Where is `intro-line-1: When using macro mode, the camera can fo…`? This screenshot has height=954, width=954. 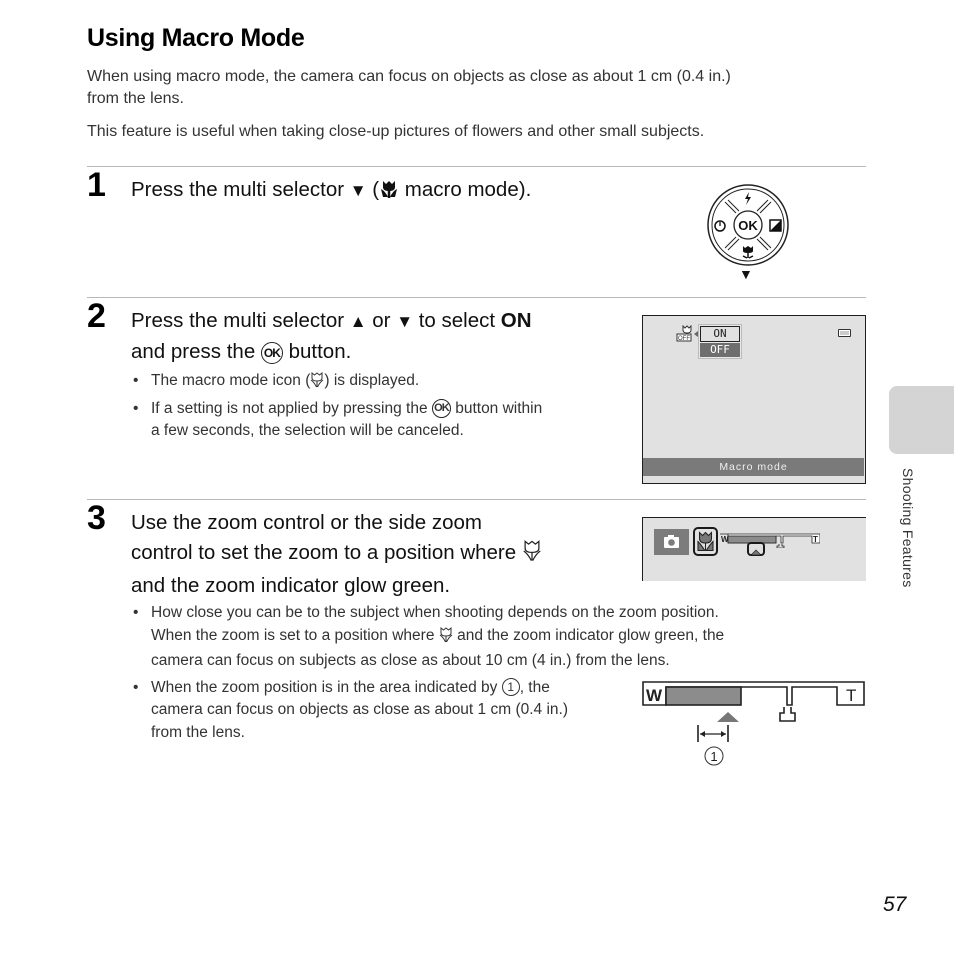
intro-line-1: When using macro mode, the camera can fo… is located at coordinates (409, 76).